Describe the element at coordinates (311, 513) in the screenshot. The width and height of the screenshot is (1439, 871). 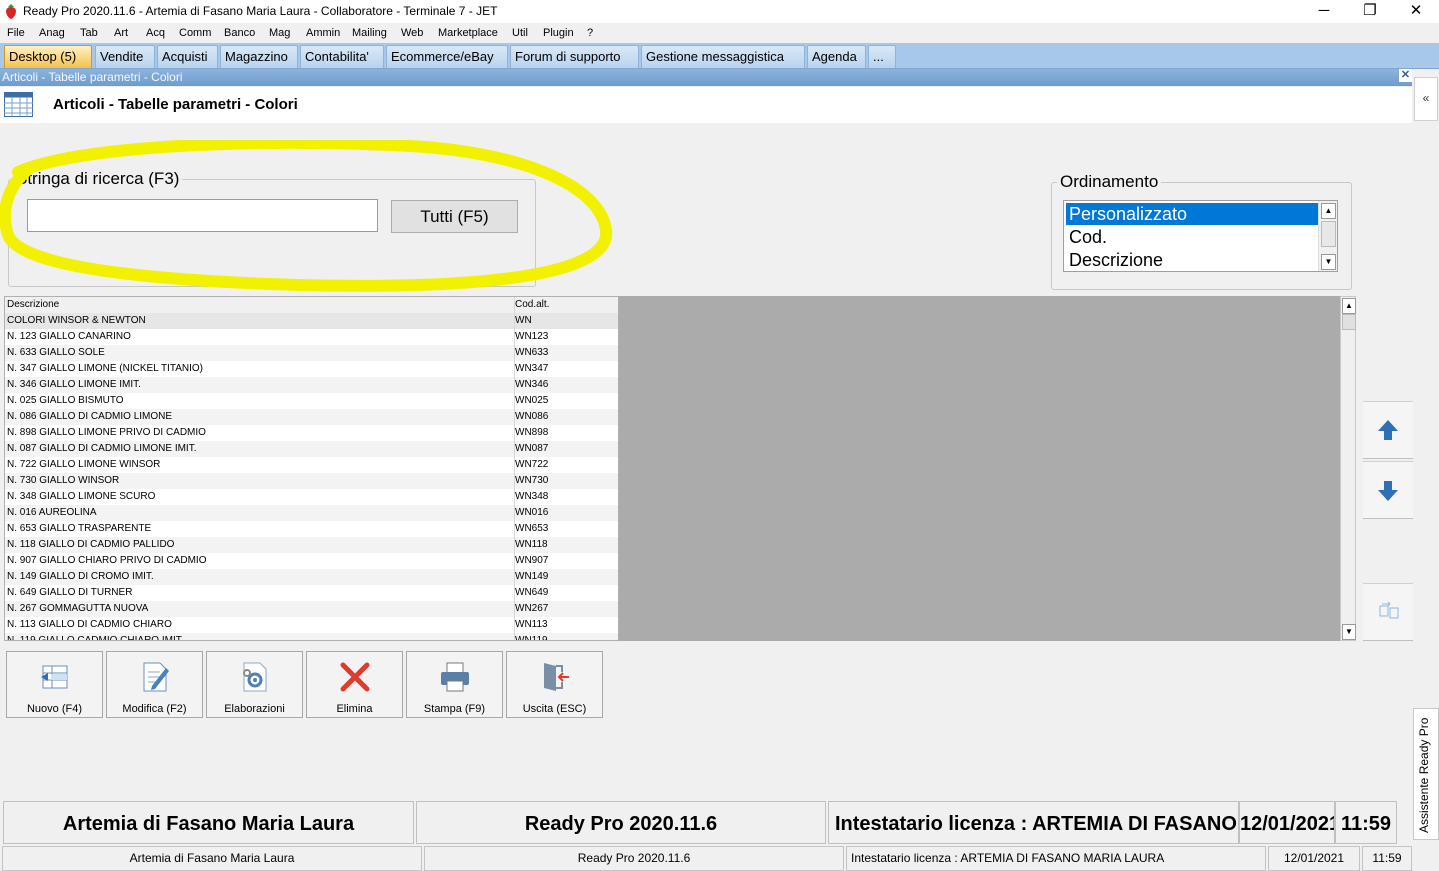
I see `table-row: N. 016 AUREOLINA WN016` at that location.